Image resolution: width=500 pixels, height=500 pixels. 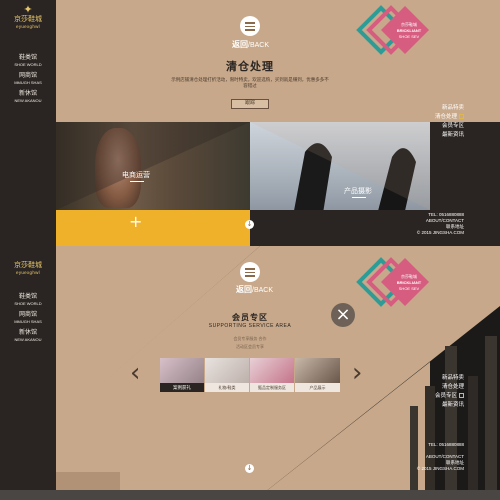 What do you see at coordinates (250, 495) in the screenshot?
I see `bottom-bar` at bounding box center [250, 495].